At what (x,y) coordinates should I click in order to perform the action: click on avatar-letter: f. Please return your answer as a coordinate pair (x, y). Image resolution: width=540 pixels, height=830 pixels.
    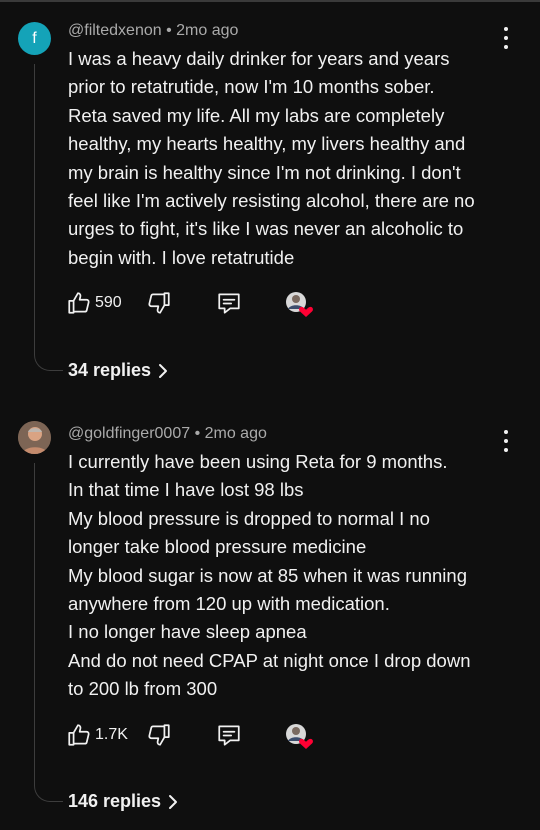
    Looking at the image, I should click on (34, 38).